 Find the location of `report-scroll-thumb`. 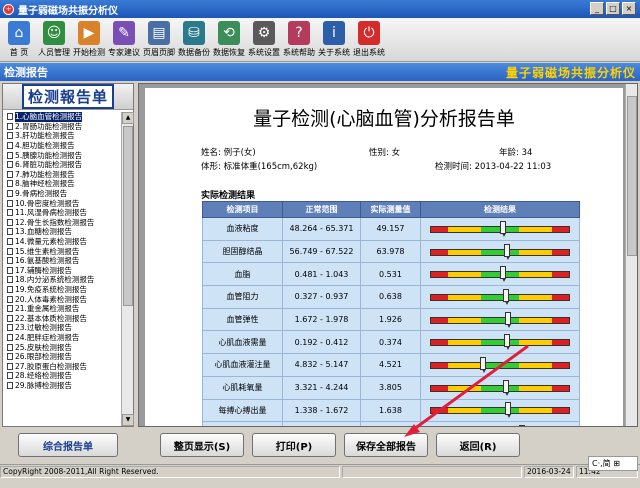

report-scroll-thumb is located at coordinates (632, 176).